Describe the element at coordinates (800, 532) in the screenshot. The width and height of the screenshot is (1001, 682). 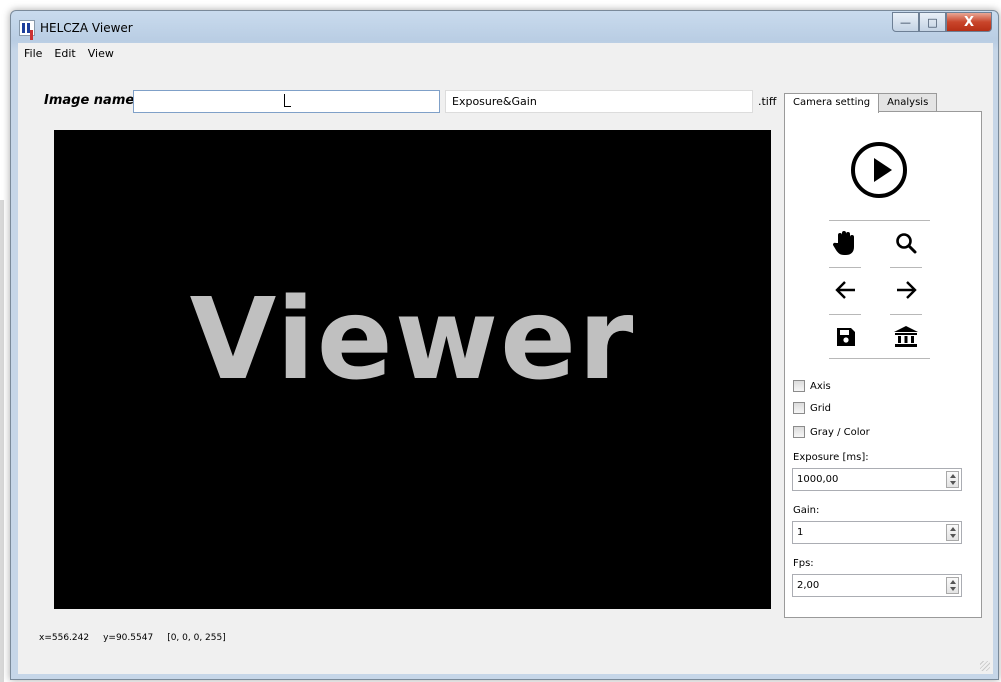
I see `gain-value: 1` at that location.